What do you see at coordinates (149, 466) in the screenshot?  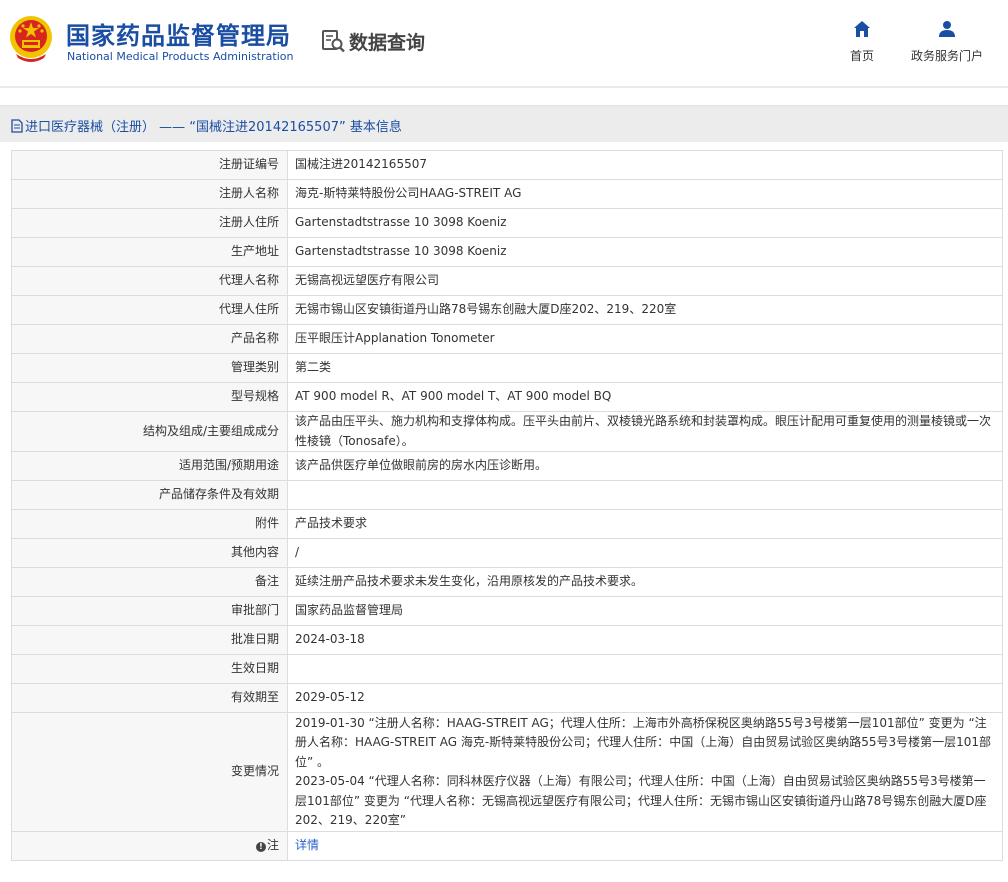 I see `row-label: 适用范围/预期用途` at bounding box center [149, 466].